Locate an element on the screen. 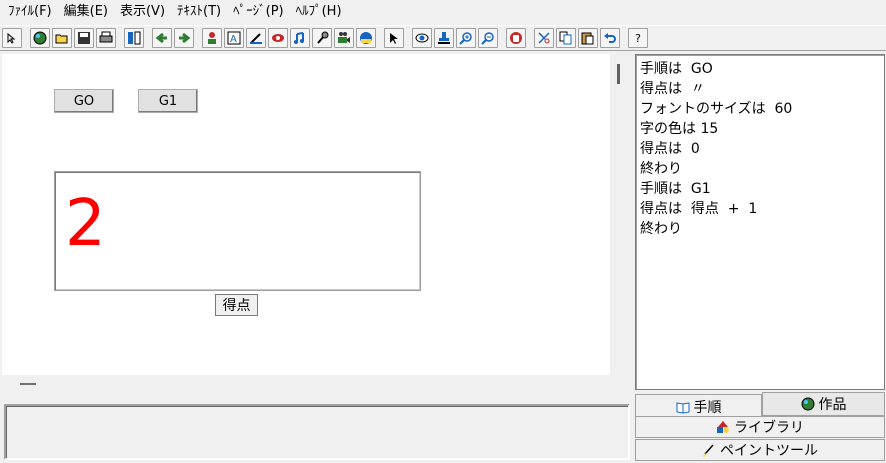 Image resolution: width=886 pixels, height=463 pixels. face-icon is located at coordinates (366, 38).